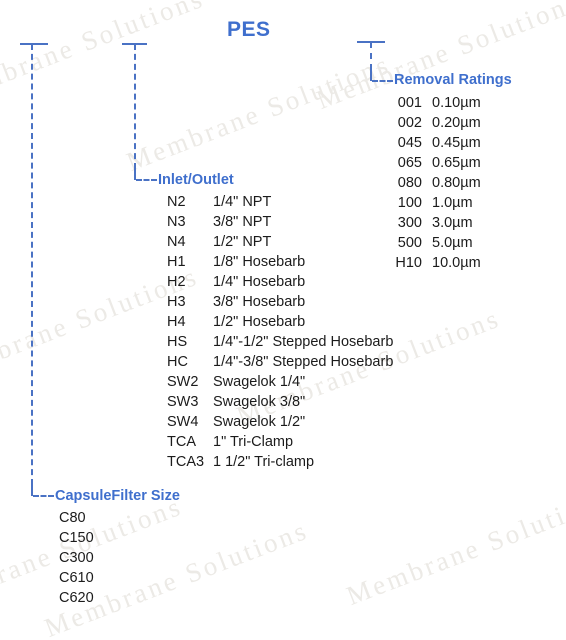 This screenshot has width=566, height=640. What do you see at coordinates (408, 263) in the screenshot?
I see `list-item-code: H10` at bounding box center [408, 263].